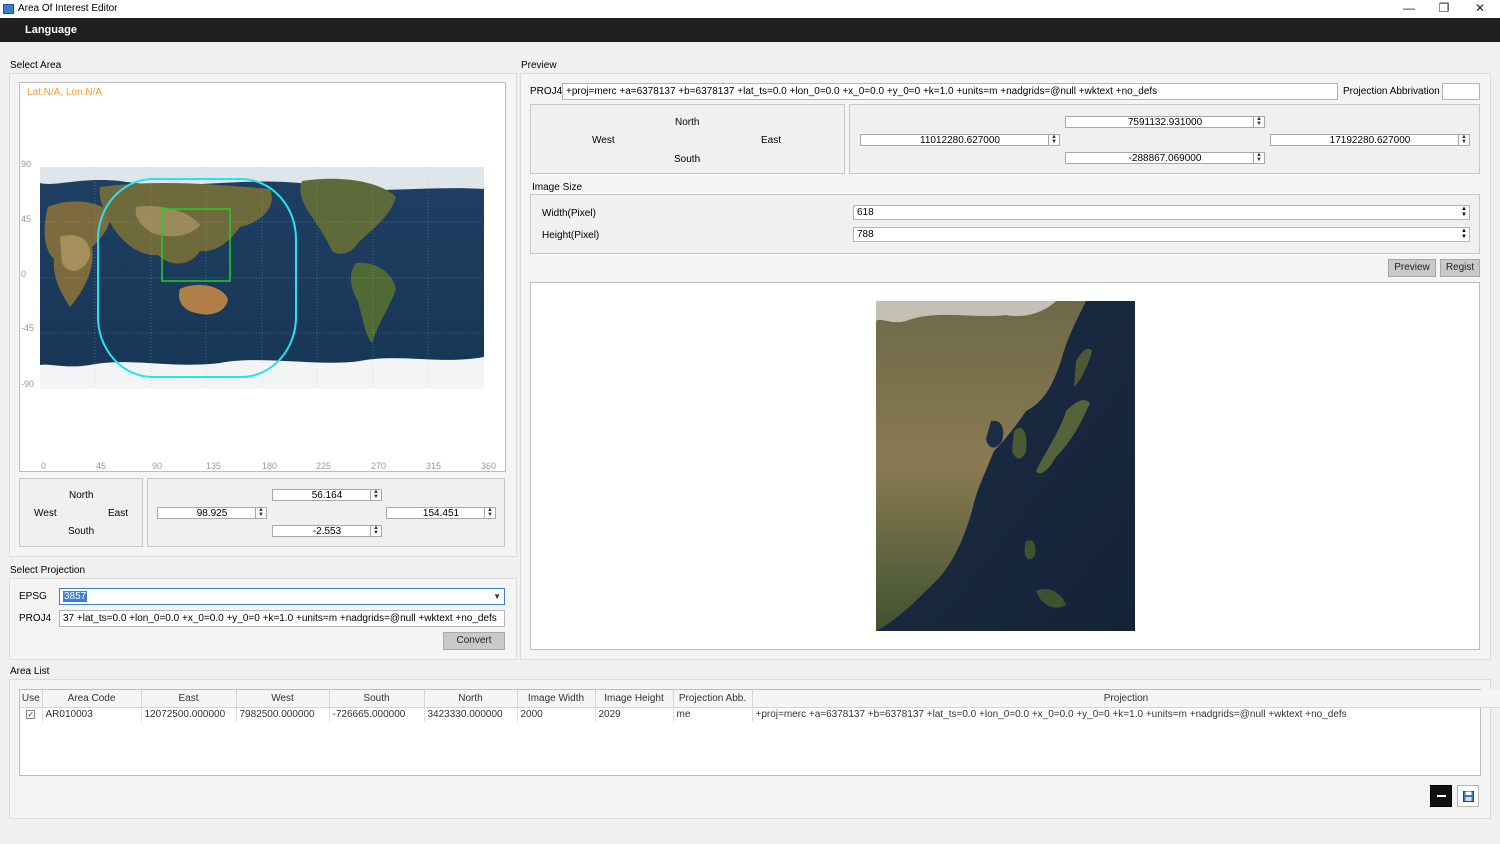 The height and width of the screenshot is (844, 1500). Describe the element at coordinates (1409, 9) in the screenshot. I see `minimize-button: —` at that location.